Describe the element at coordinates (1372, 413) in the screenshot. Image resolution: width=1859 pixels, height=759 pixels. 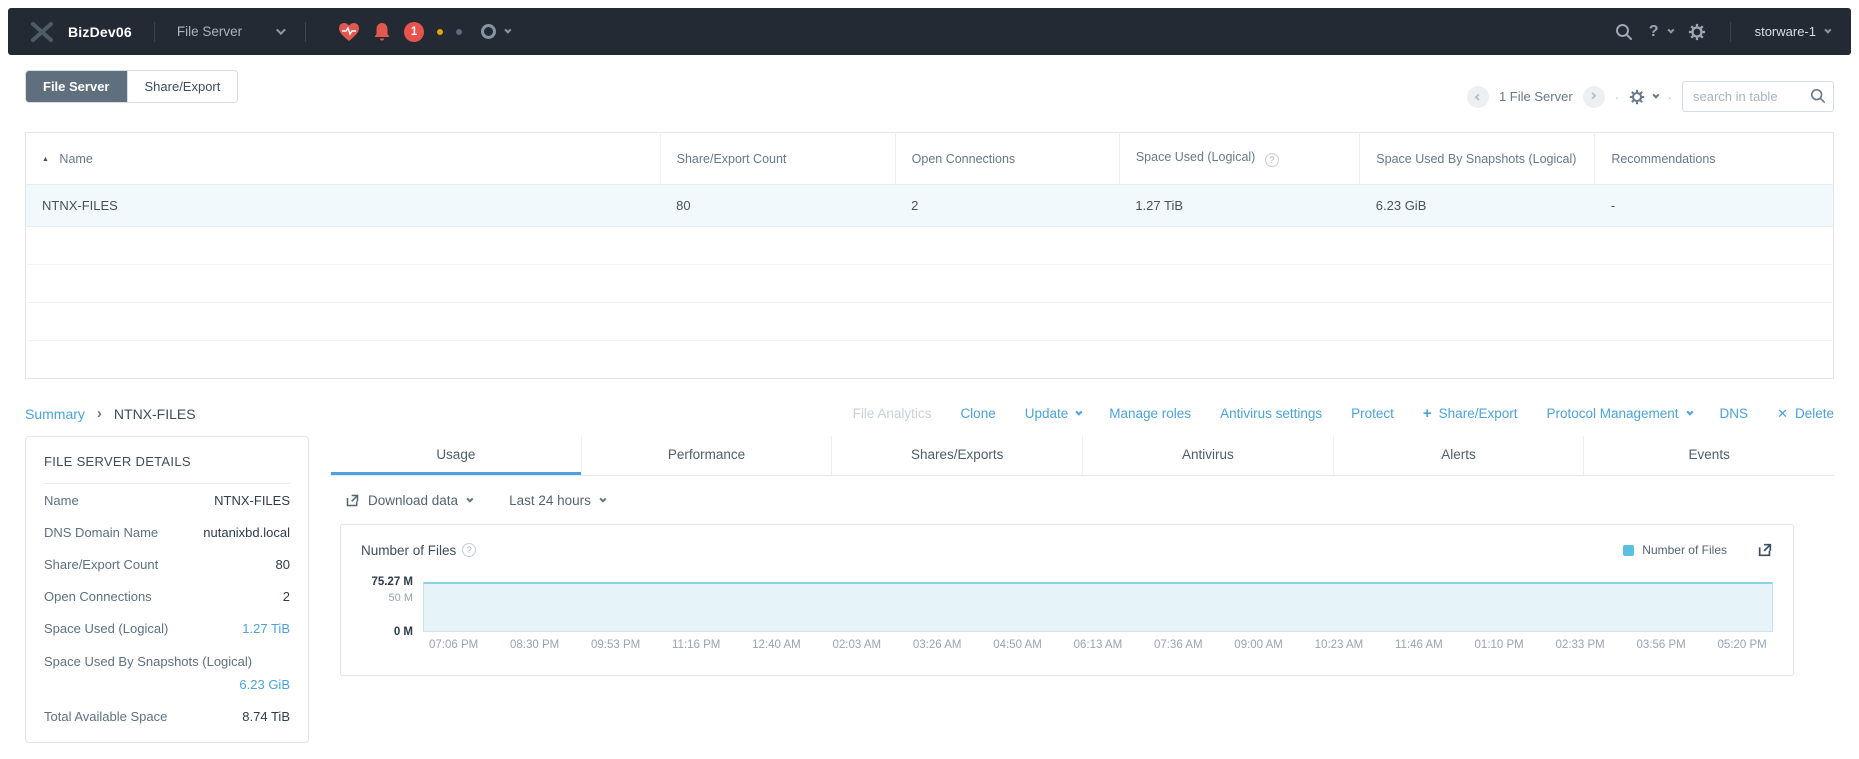
I see `protect-link: Protect` at that location.